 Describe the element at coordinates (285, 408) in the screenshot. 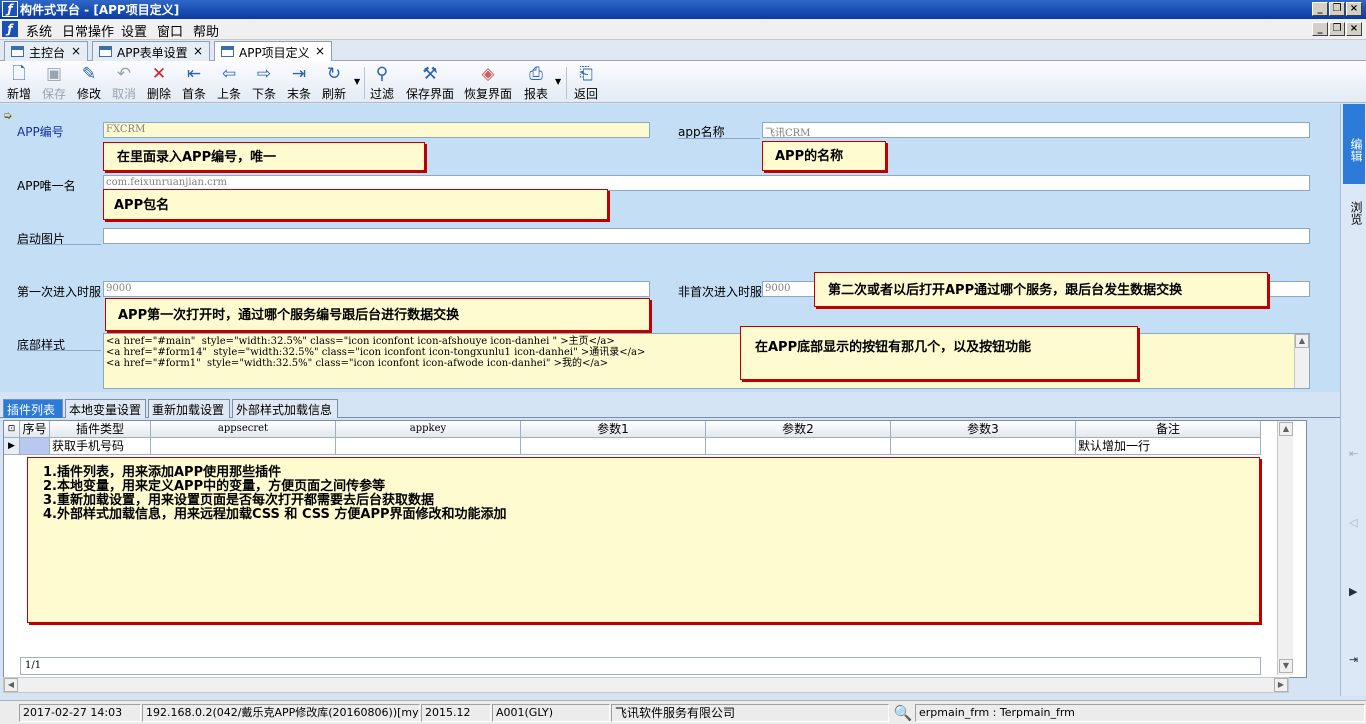

I see `tab-external-styles: 外部样式加载信息` at that location.